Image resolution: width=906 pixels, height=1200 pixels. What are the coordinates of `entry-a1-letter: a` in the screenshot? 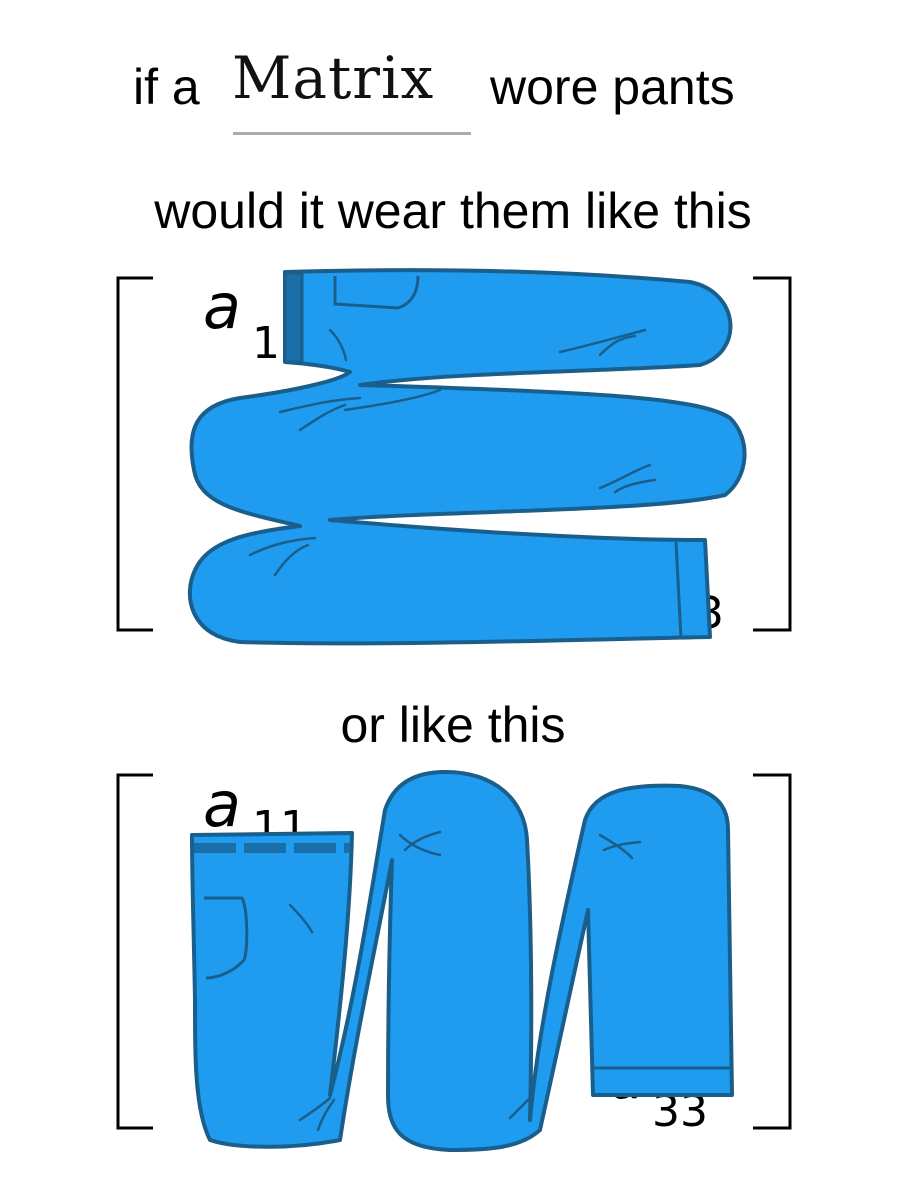 It's located at (222, 306).